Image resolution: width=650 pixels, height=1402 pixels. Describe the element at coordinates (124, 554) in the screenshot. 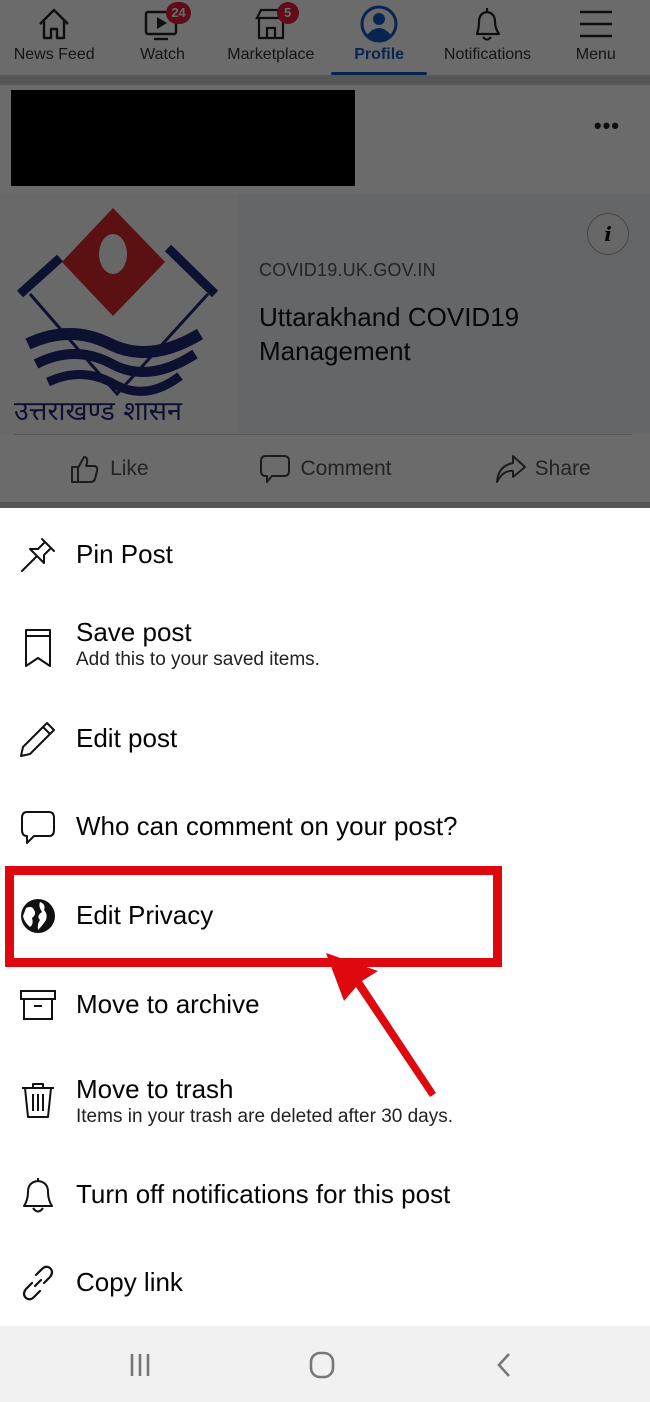

I see `menu-label: Pin Post` at that location.